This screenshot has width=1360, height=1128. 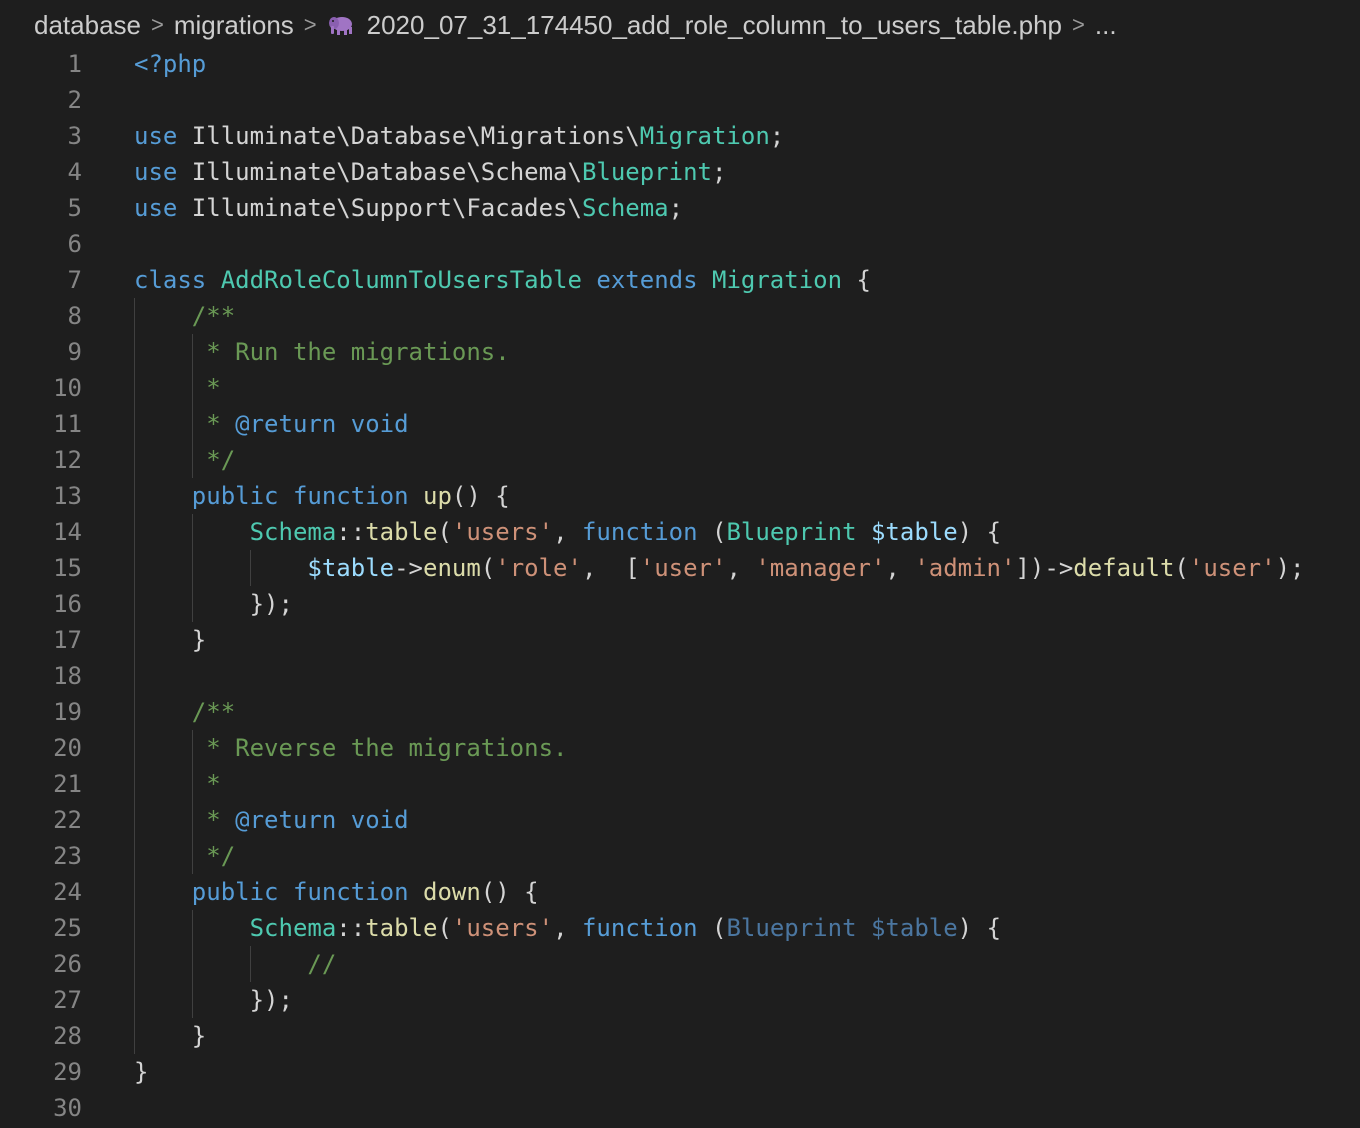 What do you see at coordinates (444, 928) in the screenshot?
I see `code-token: (` at bounding box center [444, 928].